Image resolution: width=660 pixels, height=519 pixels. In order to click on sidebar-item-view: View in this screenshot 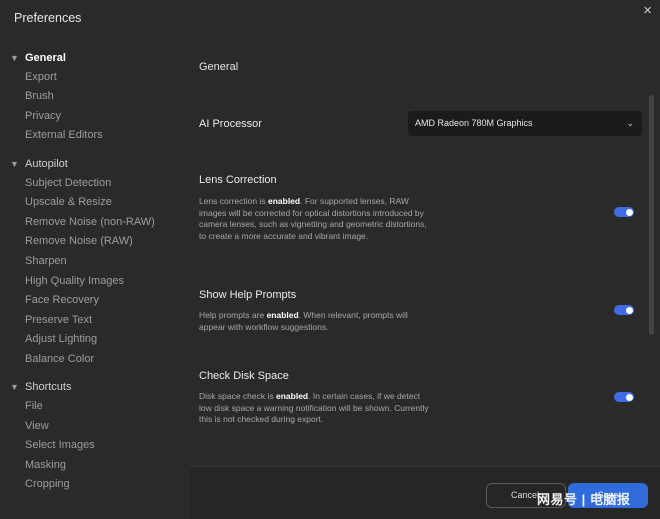, I will do `click(95, 427)`.